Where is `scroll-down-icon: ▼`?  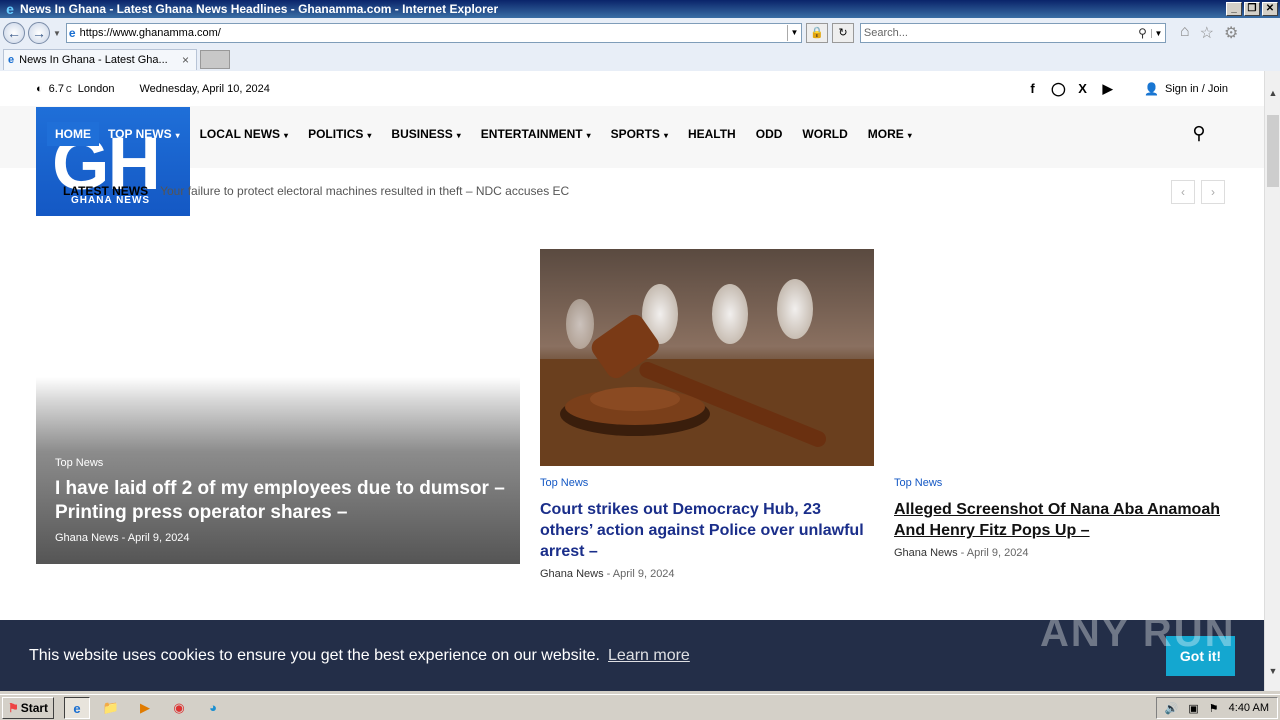
scroll-down-icon: ▼ is located at coordinates (1272, 671).